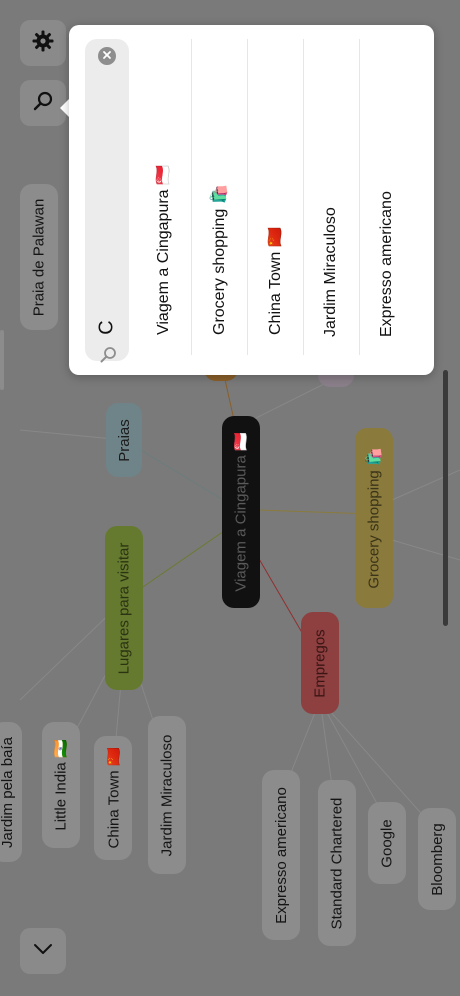  I want to click on search-result-item: China Town 🇨🇳, so click(275, 197).